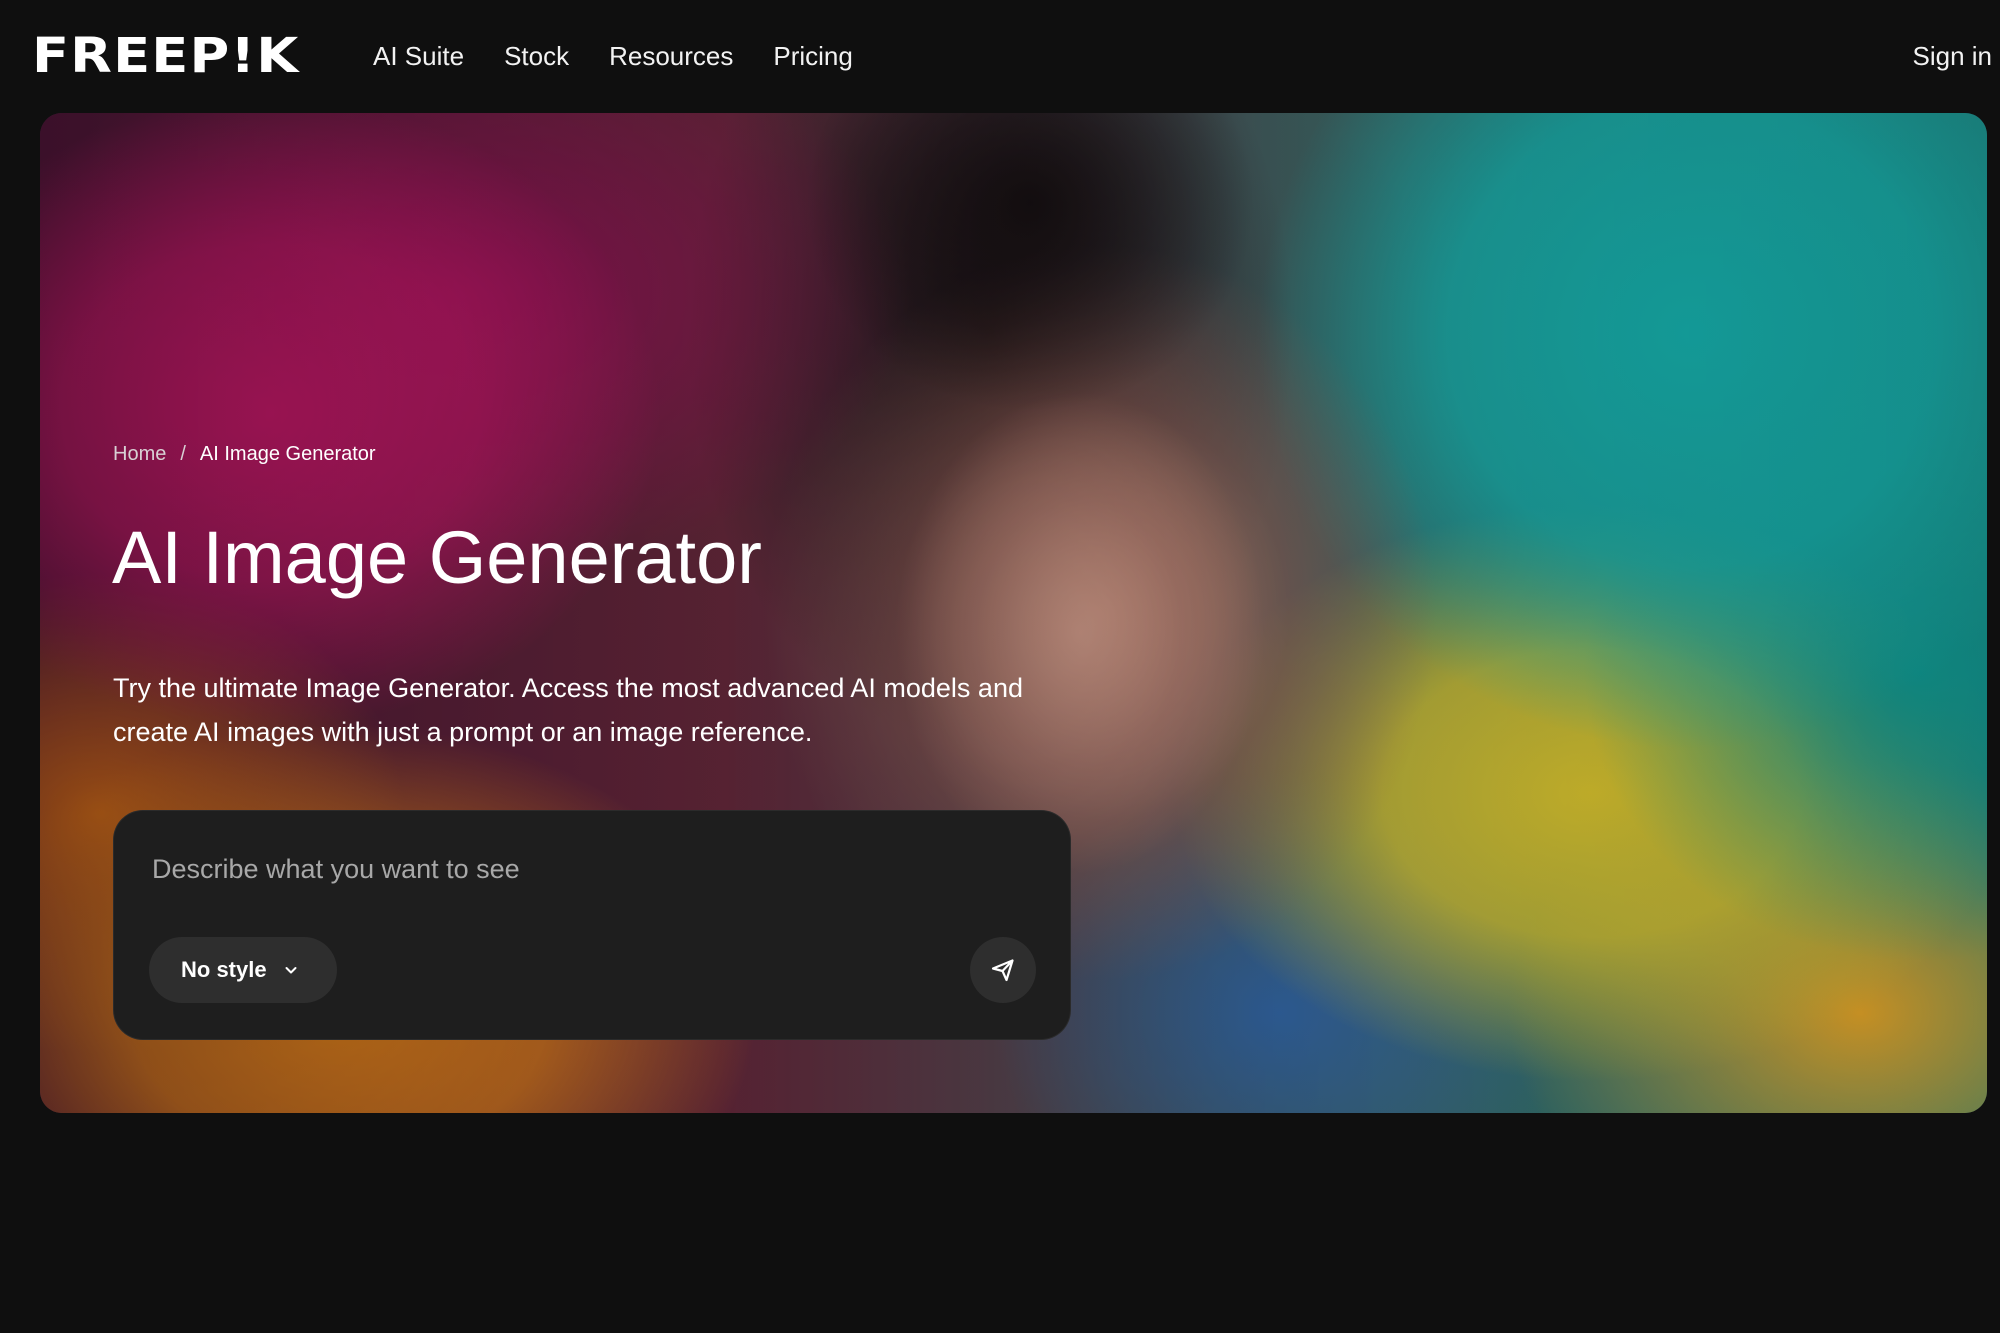 Image resolution: width=2000 pixels, height=1333 pixels. Describe the element at coordinates (592, 925) in the screenshot. I see `prompt-box: No style` at that location.